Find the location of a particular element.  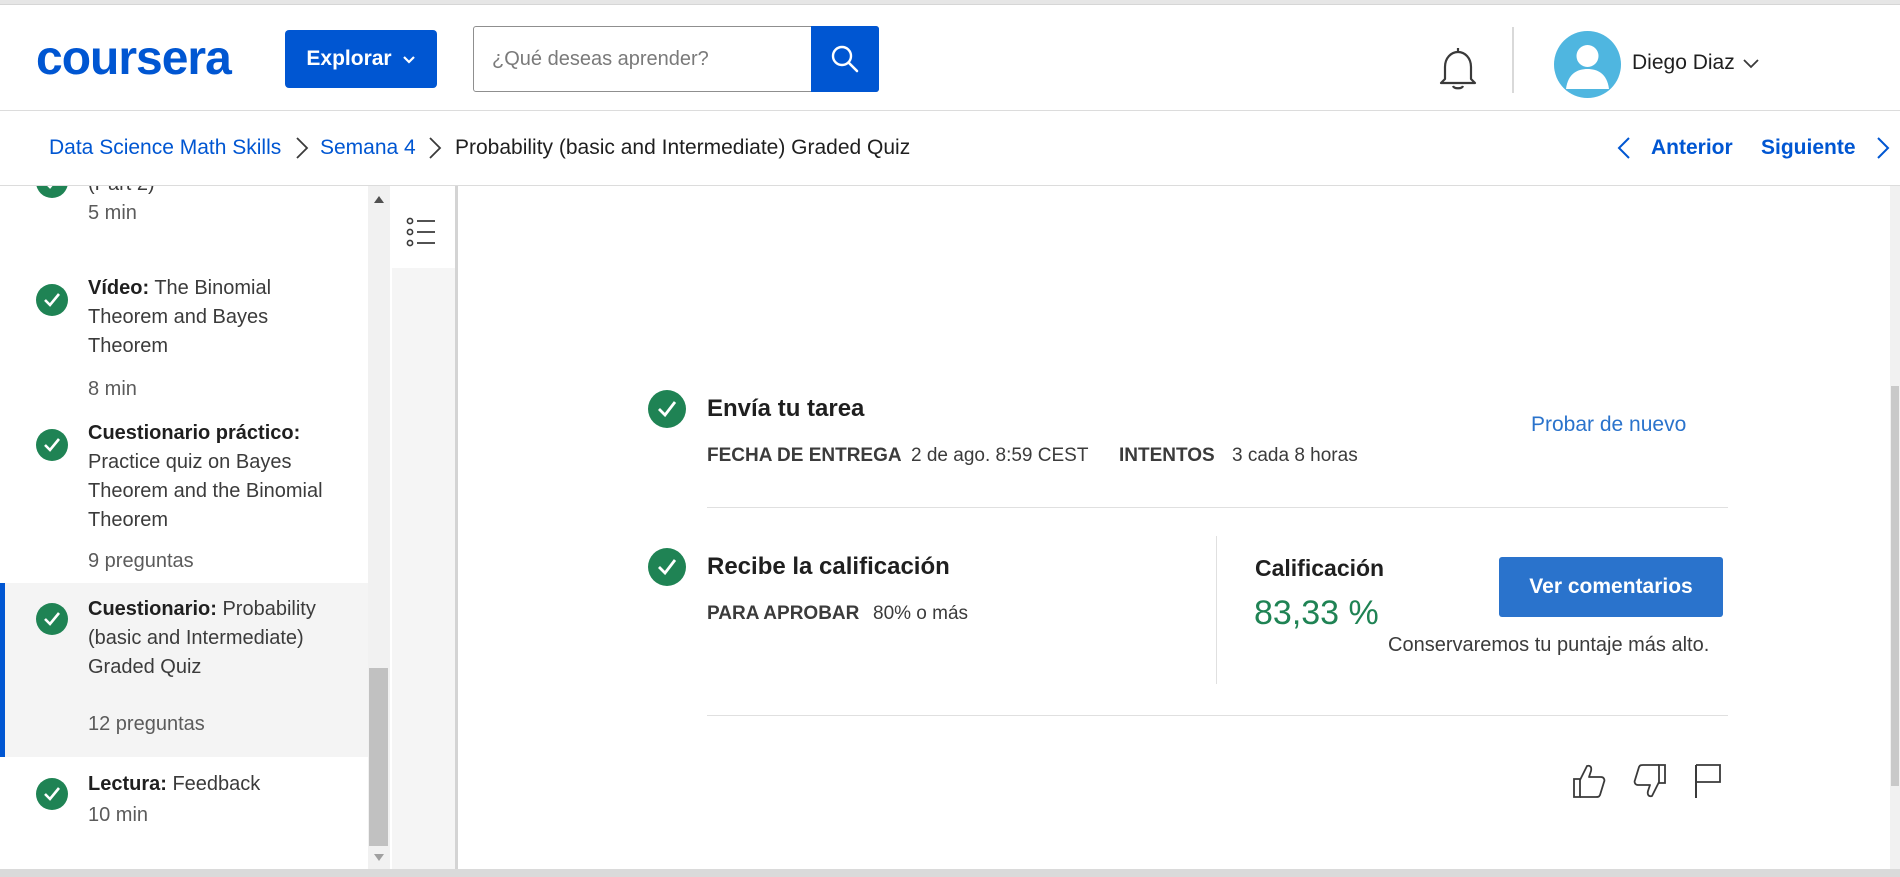

flag-icon is located at coordinates (1708, 781).